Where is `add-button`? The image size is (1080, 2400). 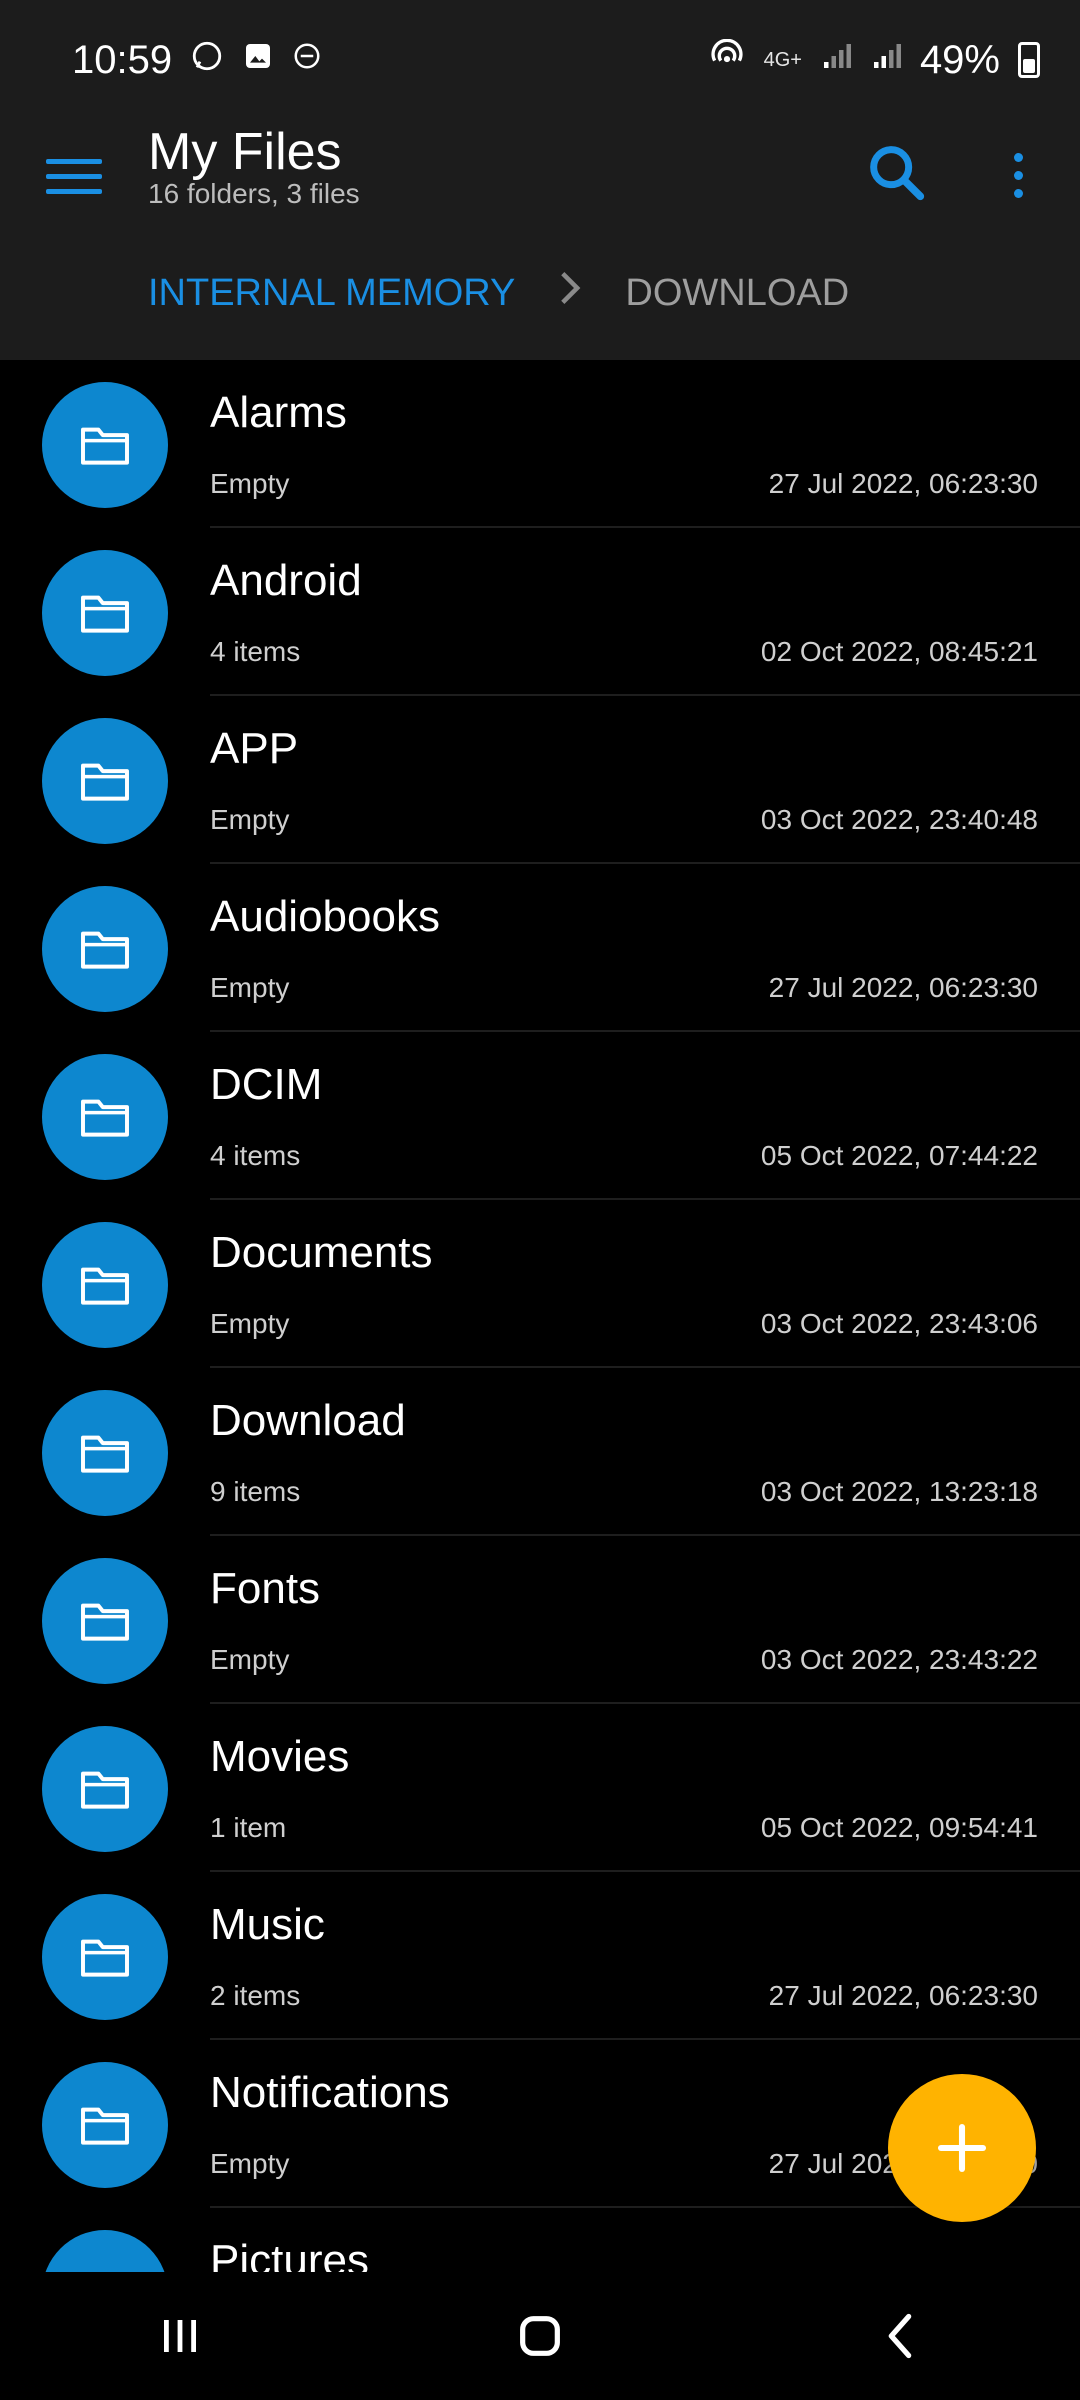
add-button is located at coordinates (962, 2148).